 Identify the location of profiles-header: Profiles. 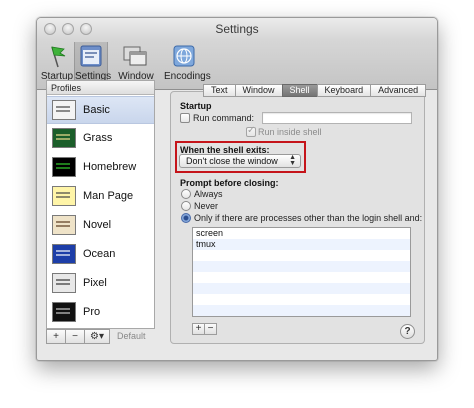
(100, 88).